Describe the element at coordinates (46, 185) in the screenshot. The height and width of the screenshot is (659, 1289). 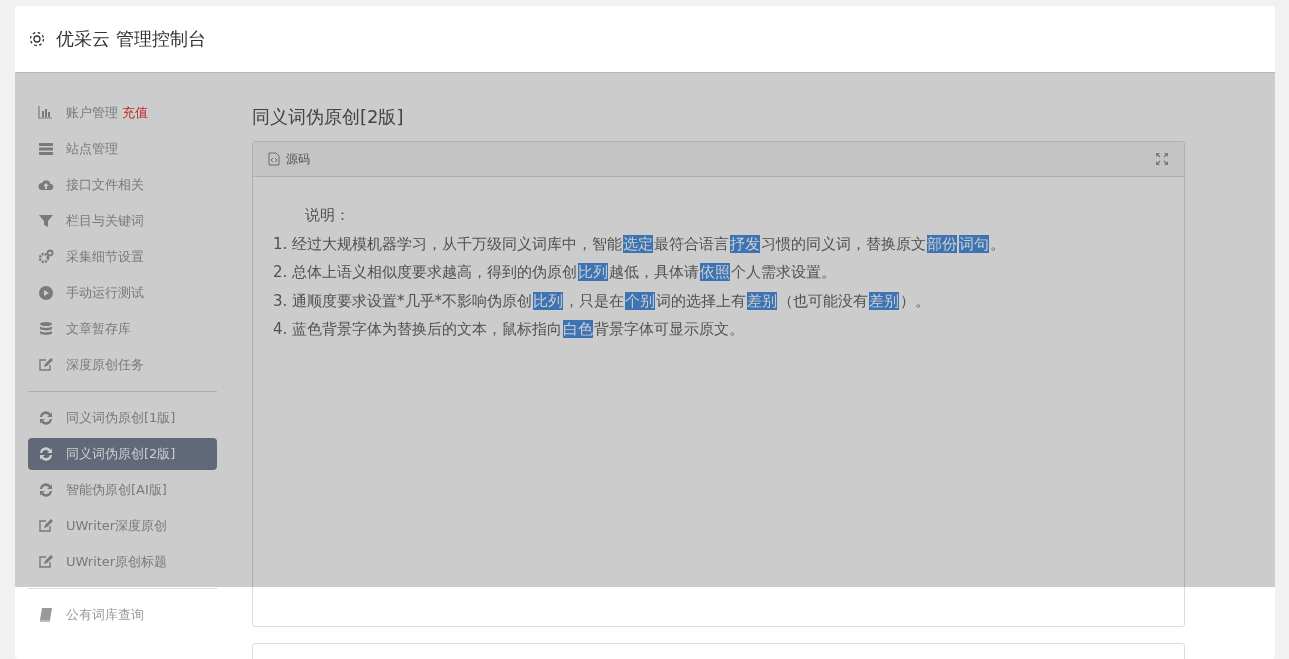
I see `cloud-upload-icon` at that location.